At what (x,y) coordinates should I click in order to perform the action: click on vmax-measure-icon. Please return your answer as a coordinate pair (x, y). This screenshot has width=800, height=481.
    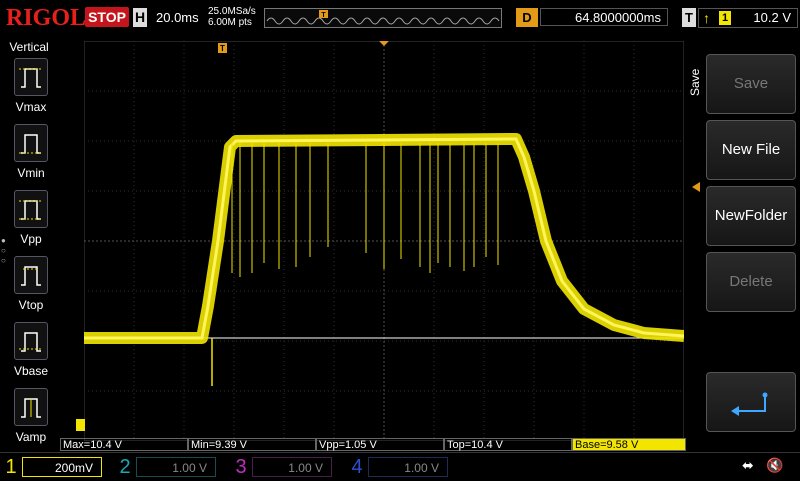
    Looking at the image, I should click on (31, 77).